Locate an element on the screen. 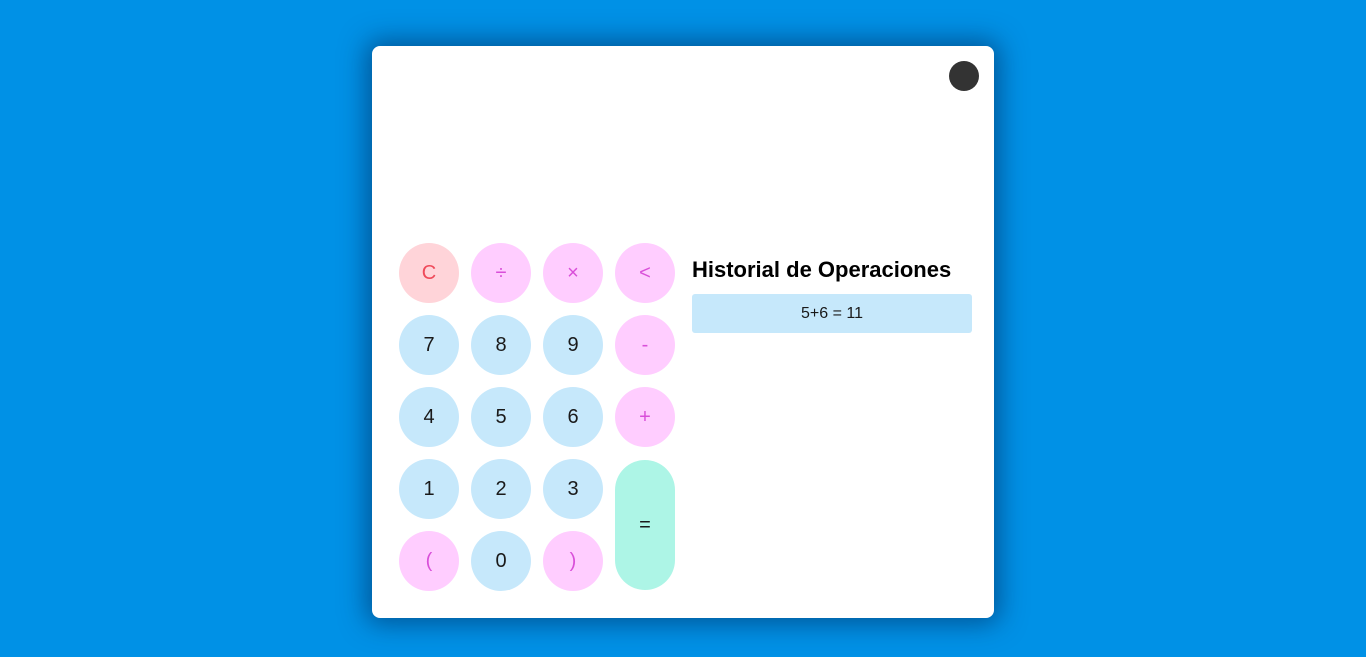 The width and height of the screenshot is (1366, 657). digit-8-button: 8 is located at coordinates (501, 345).